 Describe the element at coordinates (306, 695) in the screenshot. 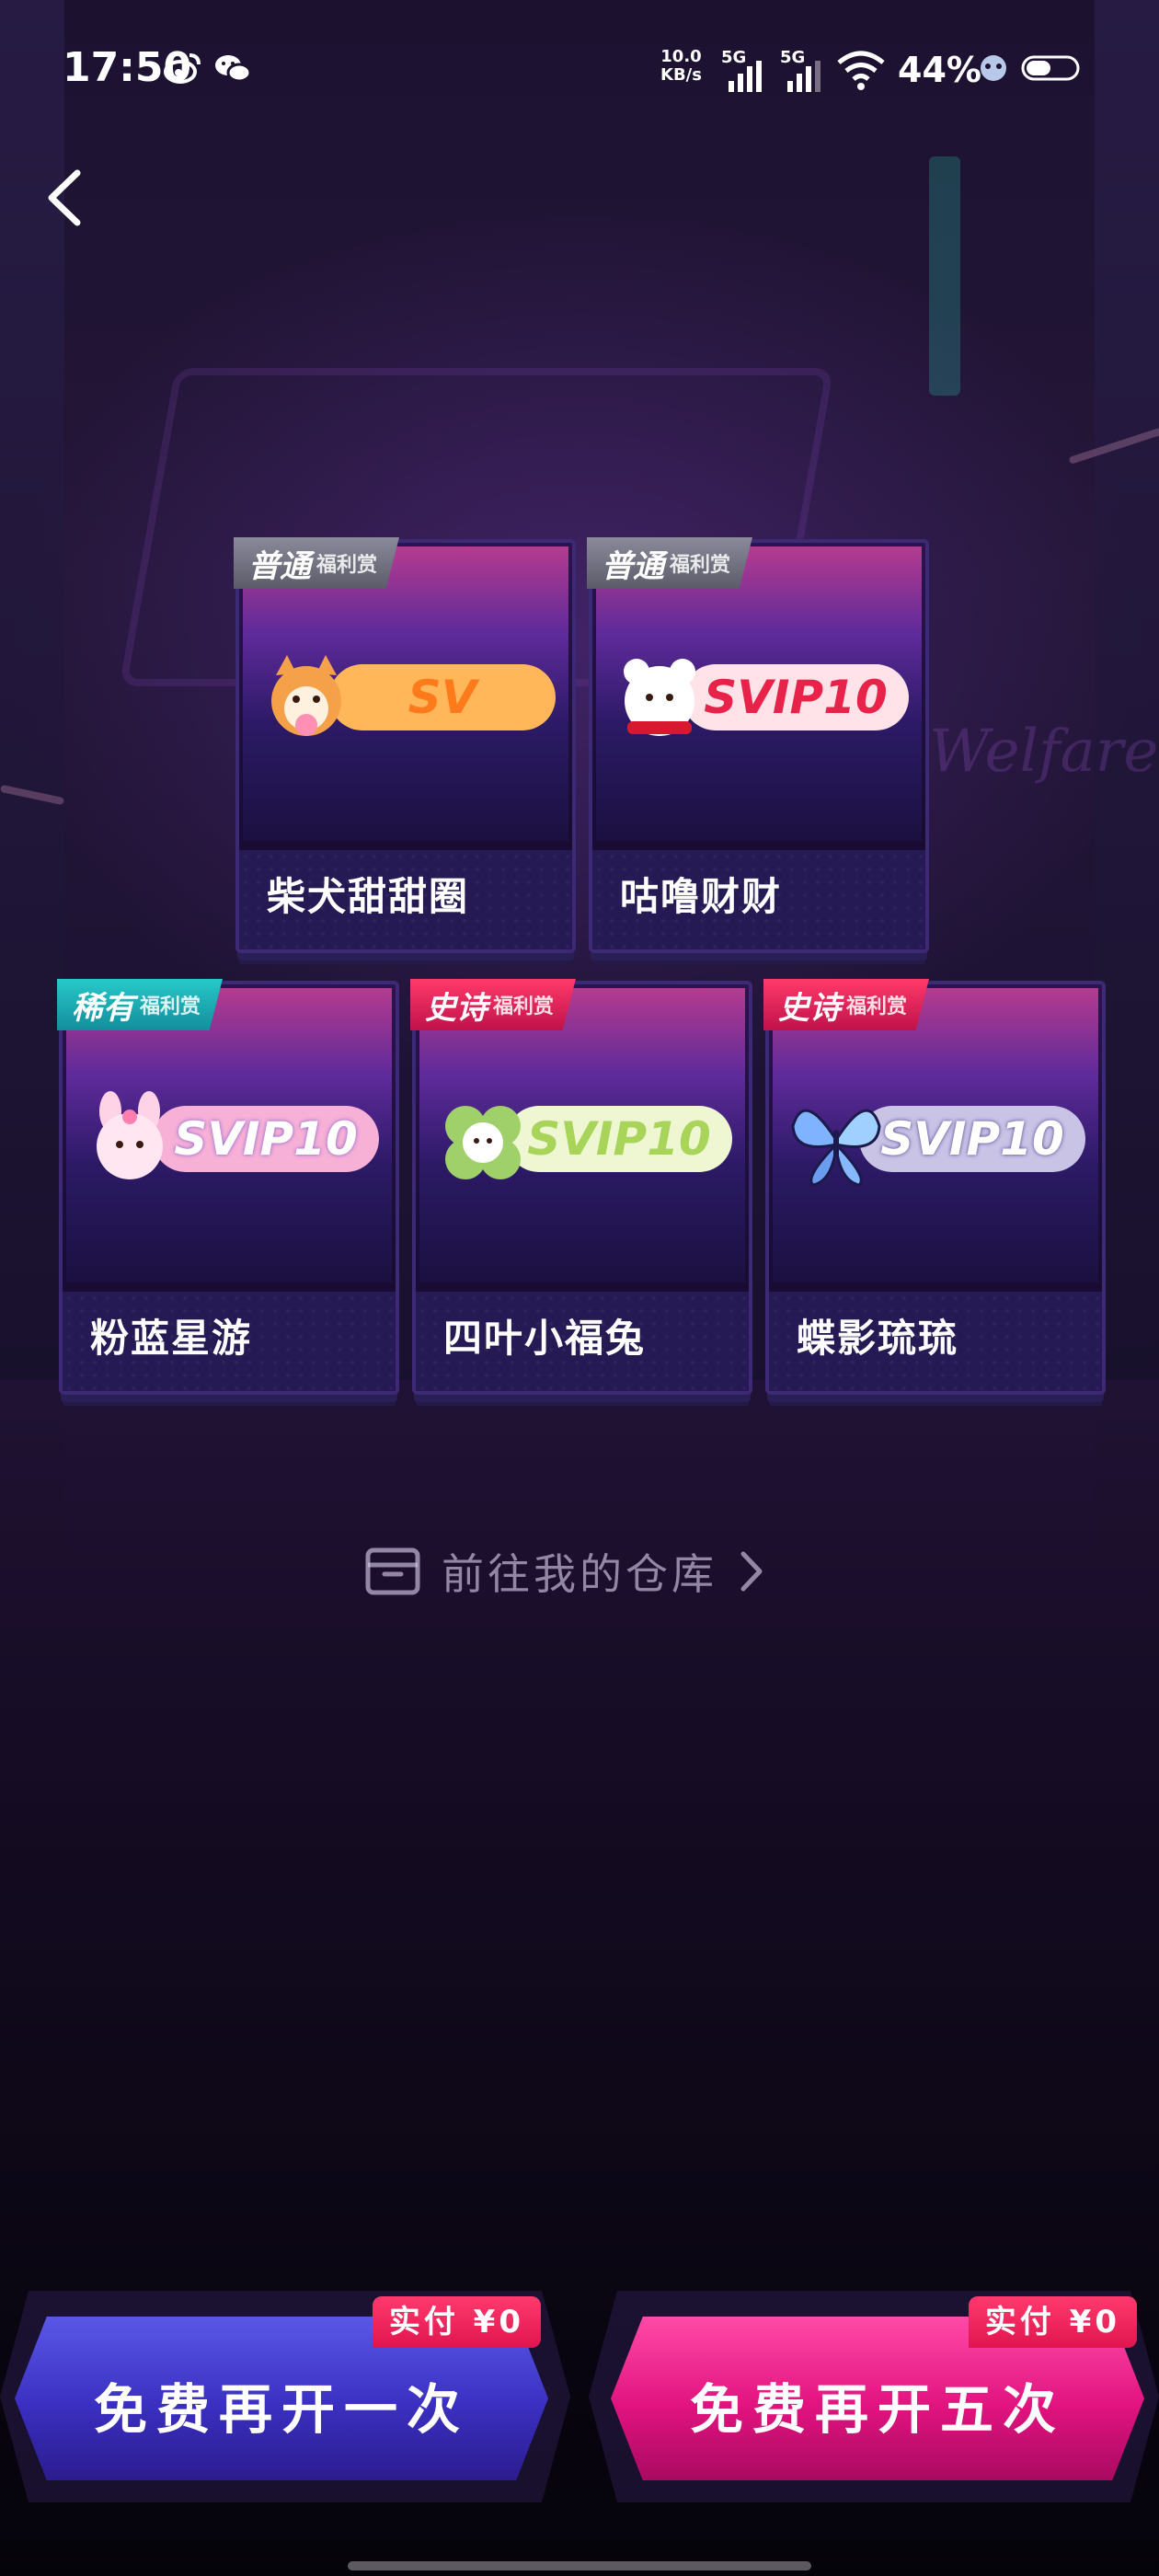

I see `shiba-mascot-icon` at that location.